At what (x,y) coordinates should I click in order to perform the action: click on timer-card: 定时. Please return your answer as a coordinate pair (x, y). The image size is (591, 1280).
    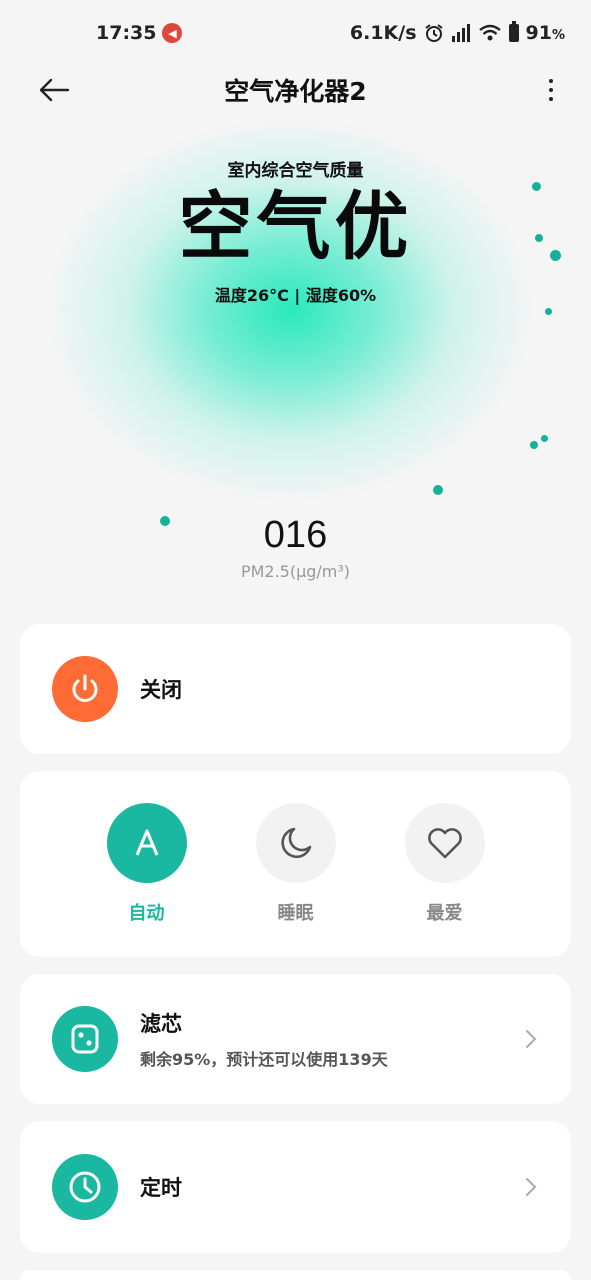
    Looking at the image, I should click on (295, 1187).